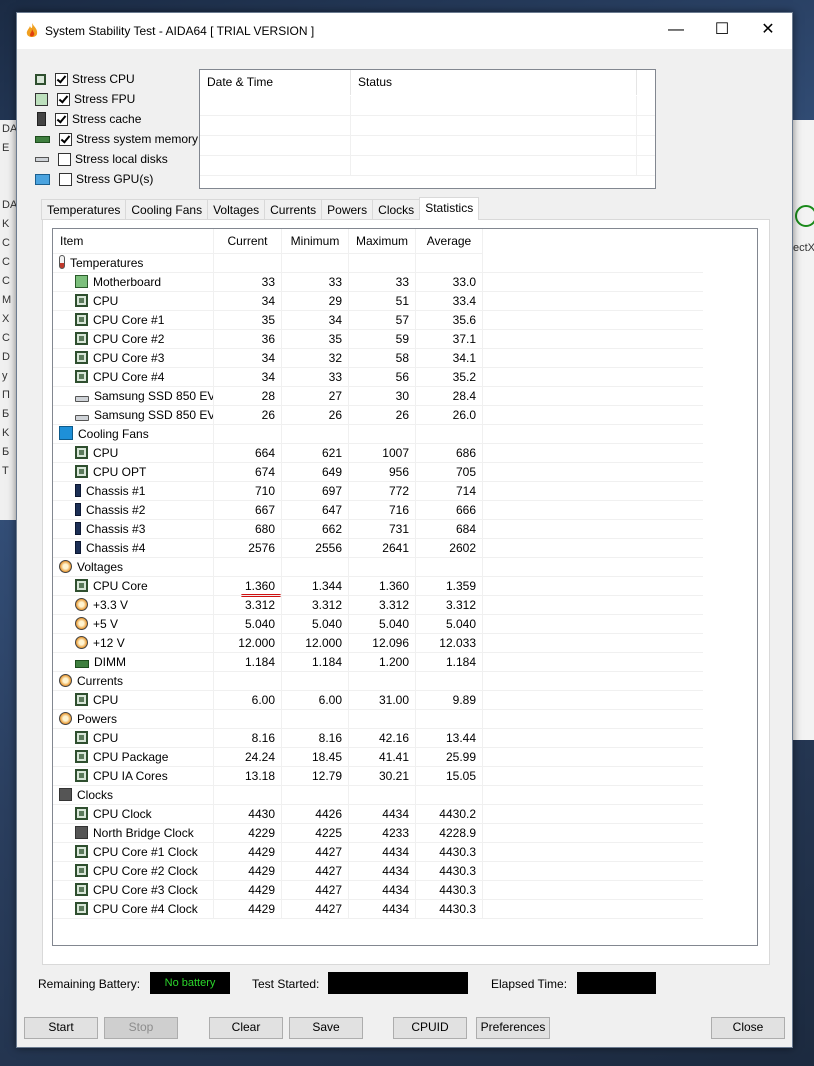  I want to click on tab-clocks: Clocks, so click(396, 209).